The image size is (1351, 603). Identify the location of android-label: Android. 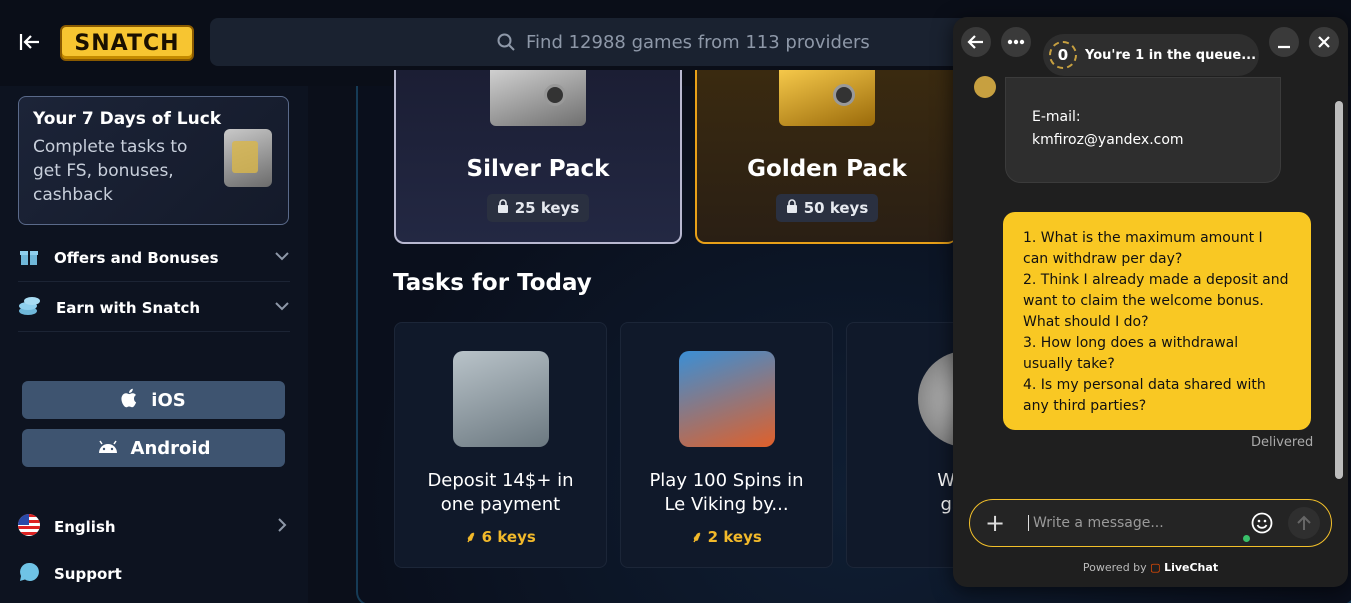
(170, 448).